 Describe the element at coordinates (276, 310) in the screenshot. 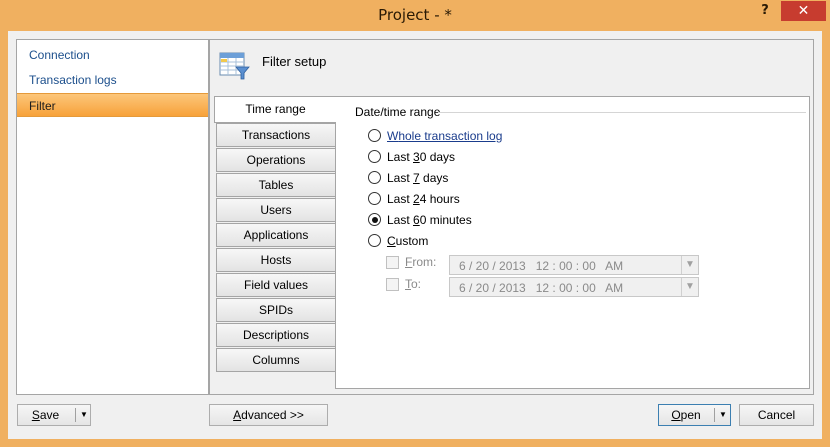

I see `tab-spids: SPIDs` at that location.